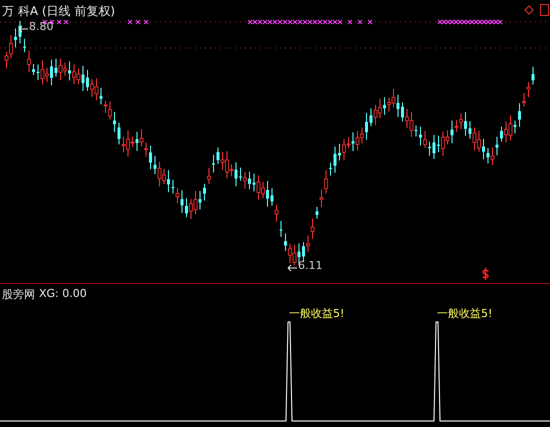  What do you see at coordinates (18, 294) in the screenshot?
I see `indicator-name: 股旁网` at bounding box center [18, 294].